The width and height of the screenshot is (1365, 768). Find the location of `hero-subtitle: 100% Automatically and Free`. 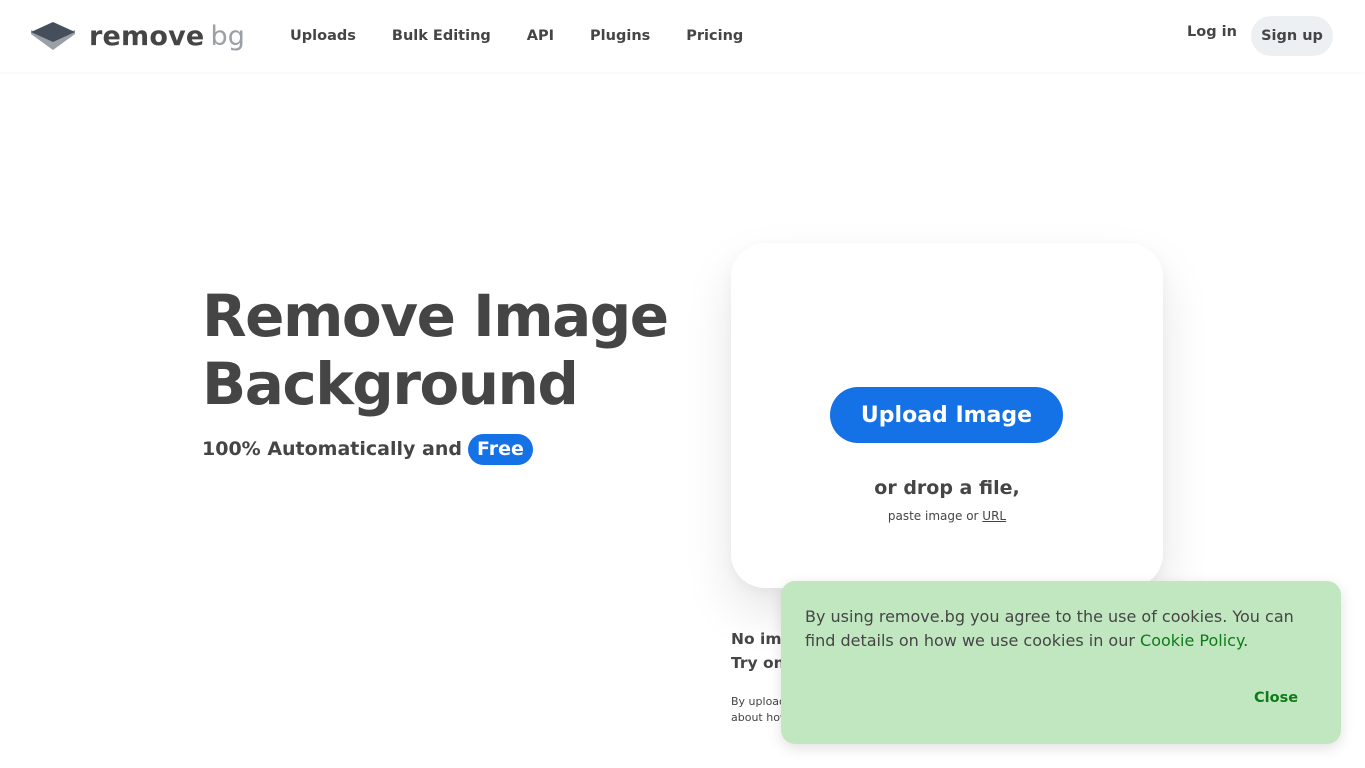

hero-subtitle: 100% Automatically and Free is located at coordinates (367, 449).